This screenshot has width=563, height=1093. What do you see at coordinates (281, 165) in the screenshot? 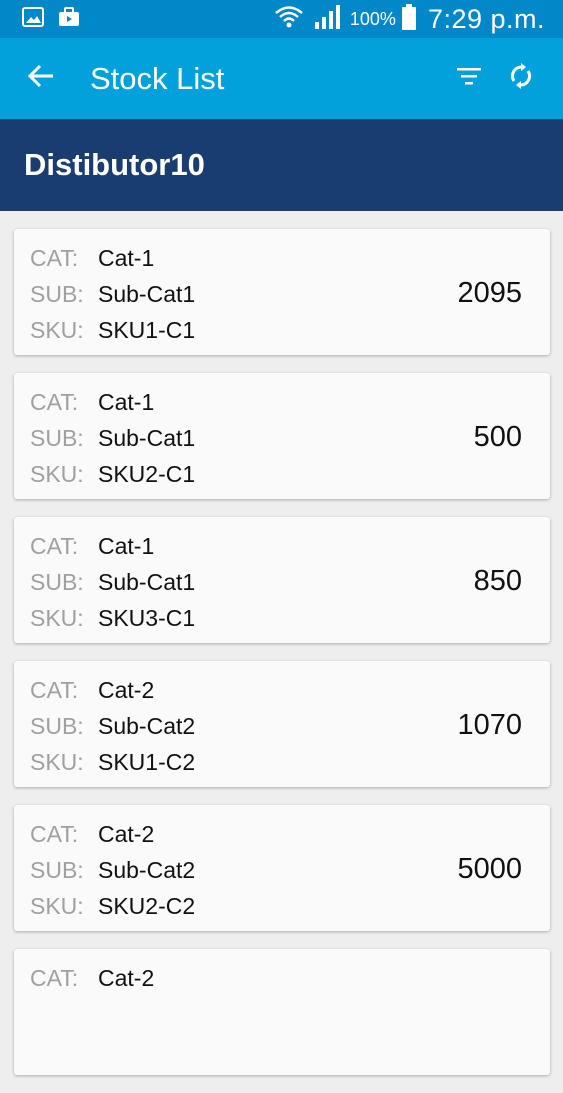
I see `distributor-header: Distibutor10` at bounding box center [281, 165].